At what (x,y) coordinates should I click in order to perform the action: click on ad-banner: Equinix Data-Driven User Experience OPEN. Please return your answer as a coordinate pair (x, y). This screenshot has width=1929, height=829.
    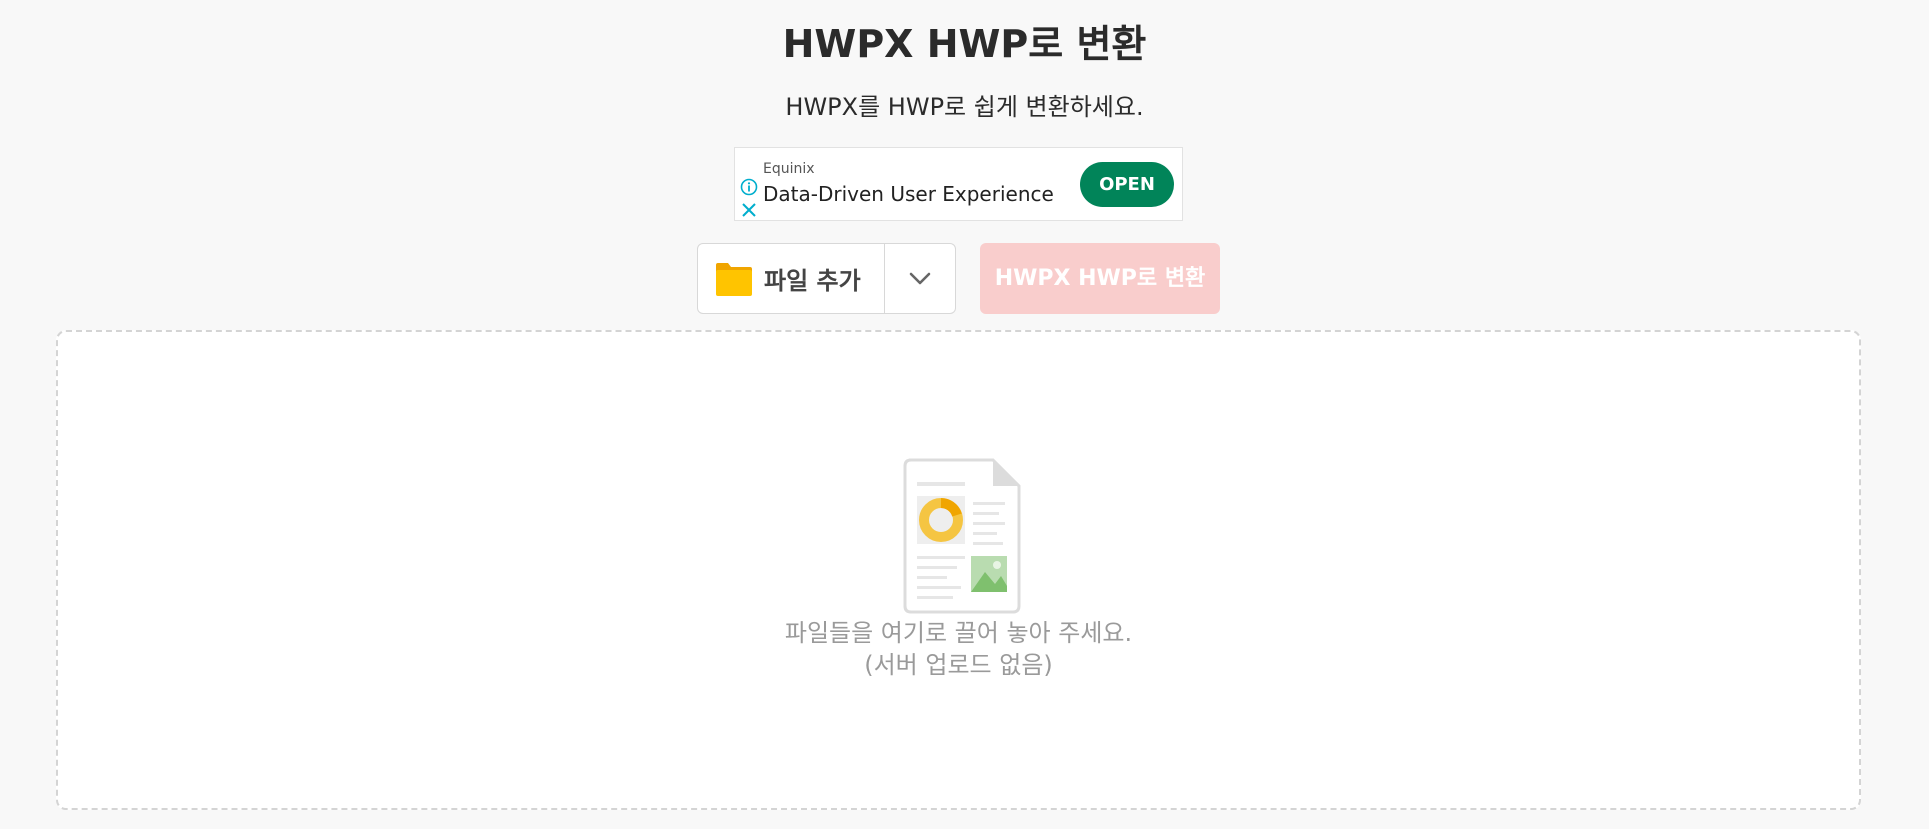
    Looking at the image, I should click on (958, 184).